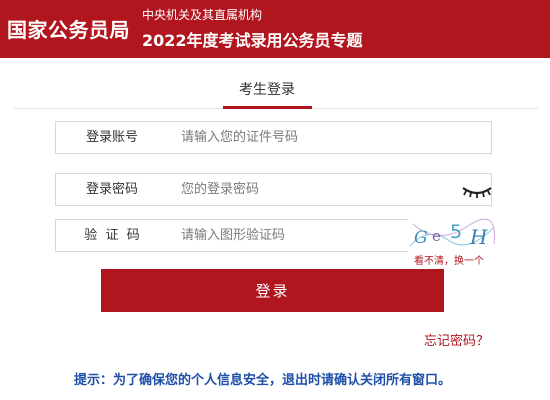 Image resolution: width=550 pixels, height=400 pixels. Describe the element at coordinates (456, 232) in the screenshot. I see `svg-text: 5` at that location.